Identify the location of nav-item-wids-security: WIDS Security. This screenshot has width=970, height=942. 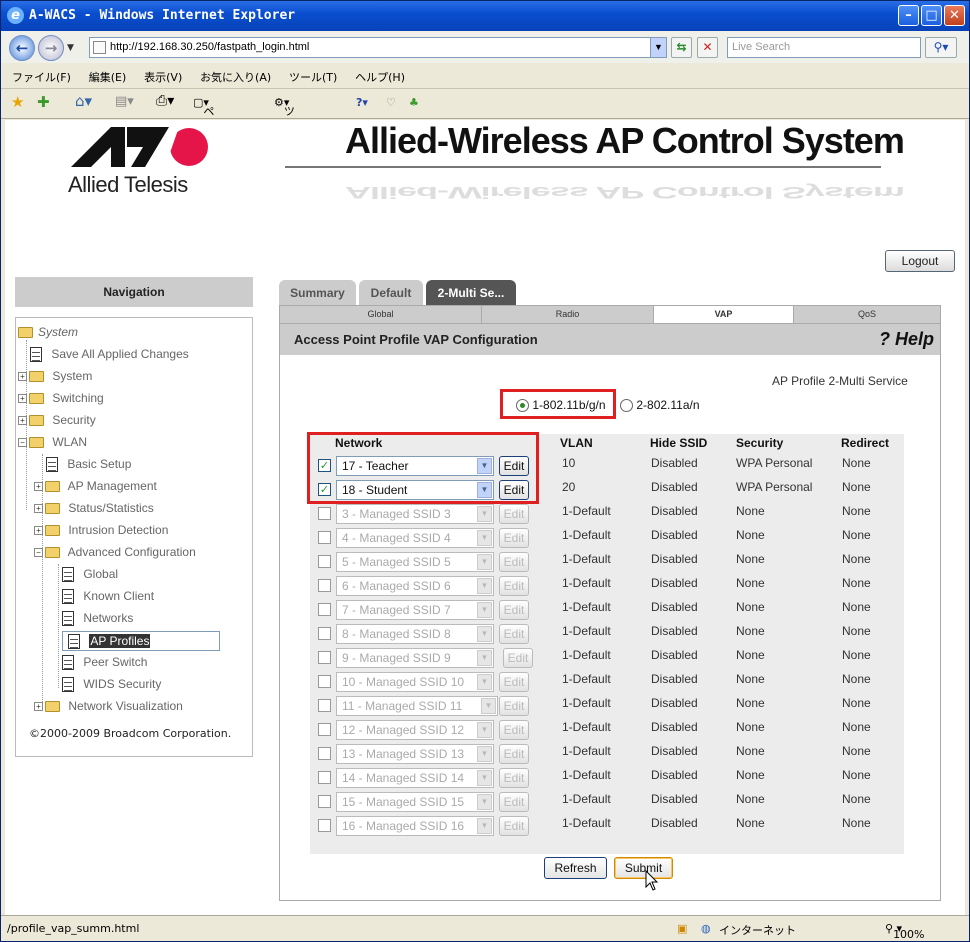
(111, 684).